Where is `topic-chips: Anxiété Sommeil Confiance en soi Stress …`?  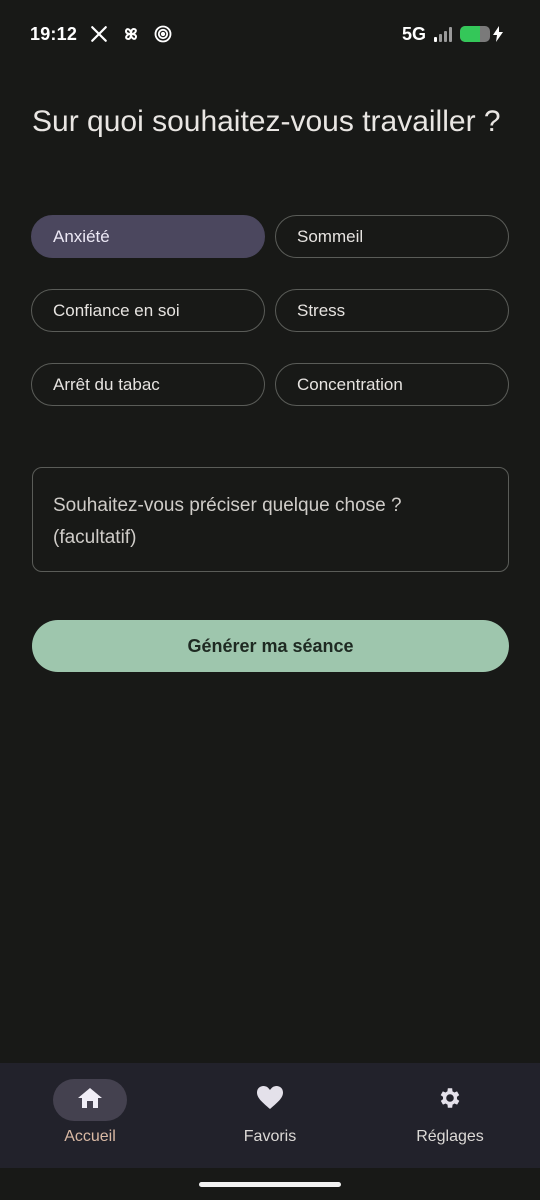 topic-chips: Anxiété Sommeil Confiance en soi Stress … is located at coordinates (270, 310).